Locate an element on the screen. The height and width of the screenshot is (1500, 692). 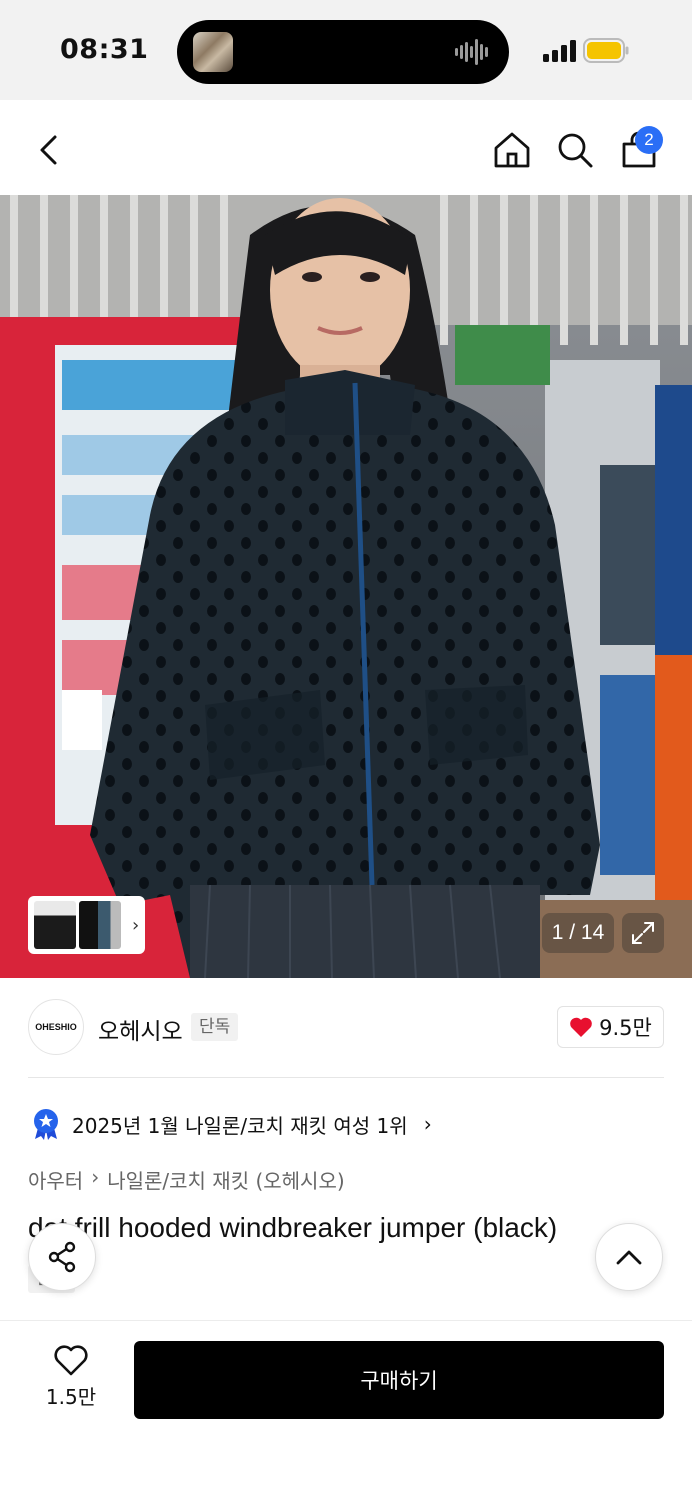
back-icon is located at coordinates (49, 150).